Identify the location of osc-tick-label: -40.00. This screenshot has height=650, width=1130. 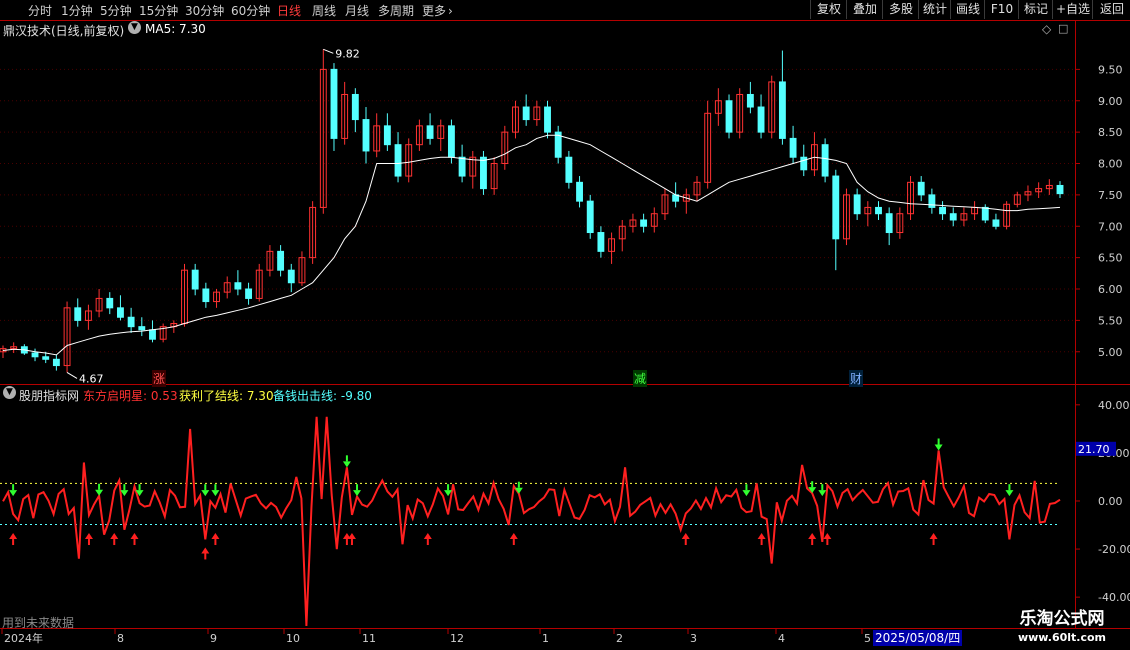
(1114, 597).